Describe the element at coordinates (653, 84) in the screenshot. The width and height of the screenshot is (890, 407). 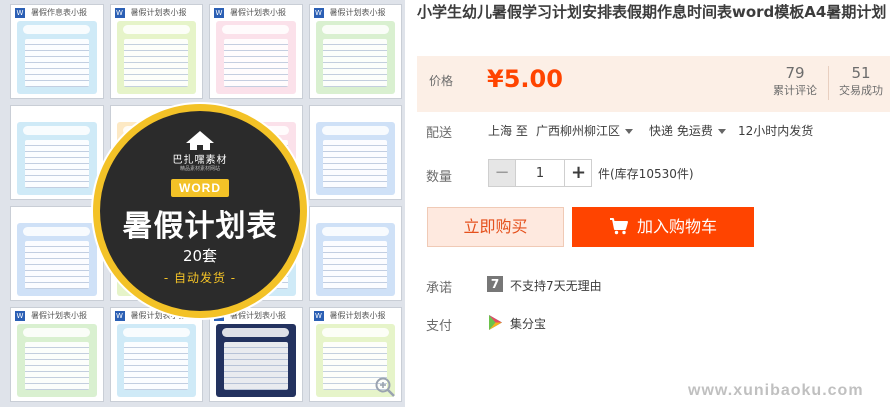
I see `price-panel: 价格 ¥5.00 79 累计评论 51 交易成功` at that location.